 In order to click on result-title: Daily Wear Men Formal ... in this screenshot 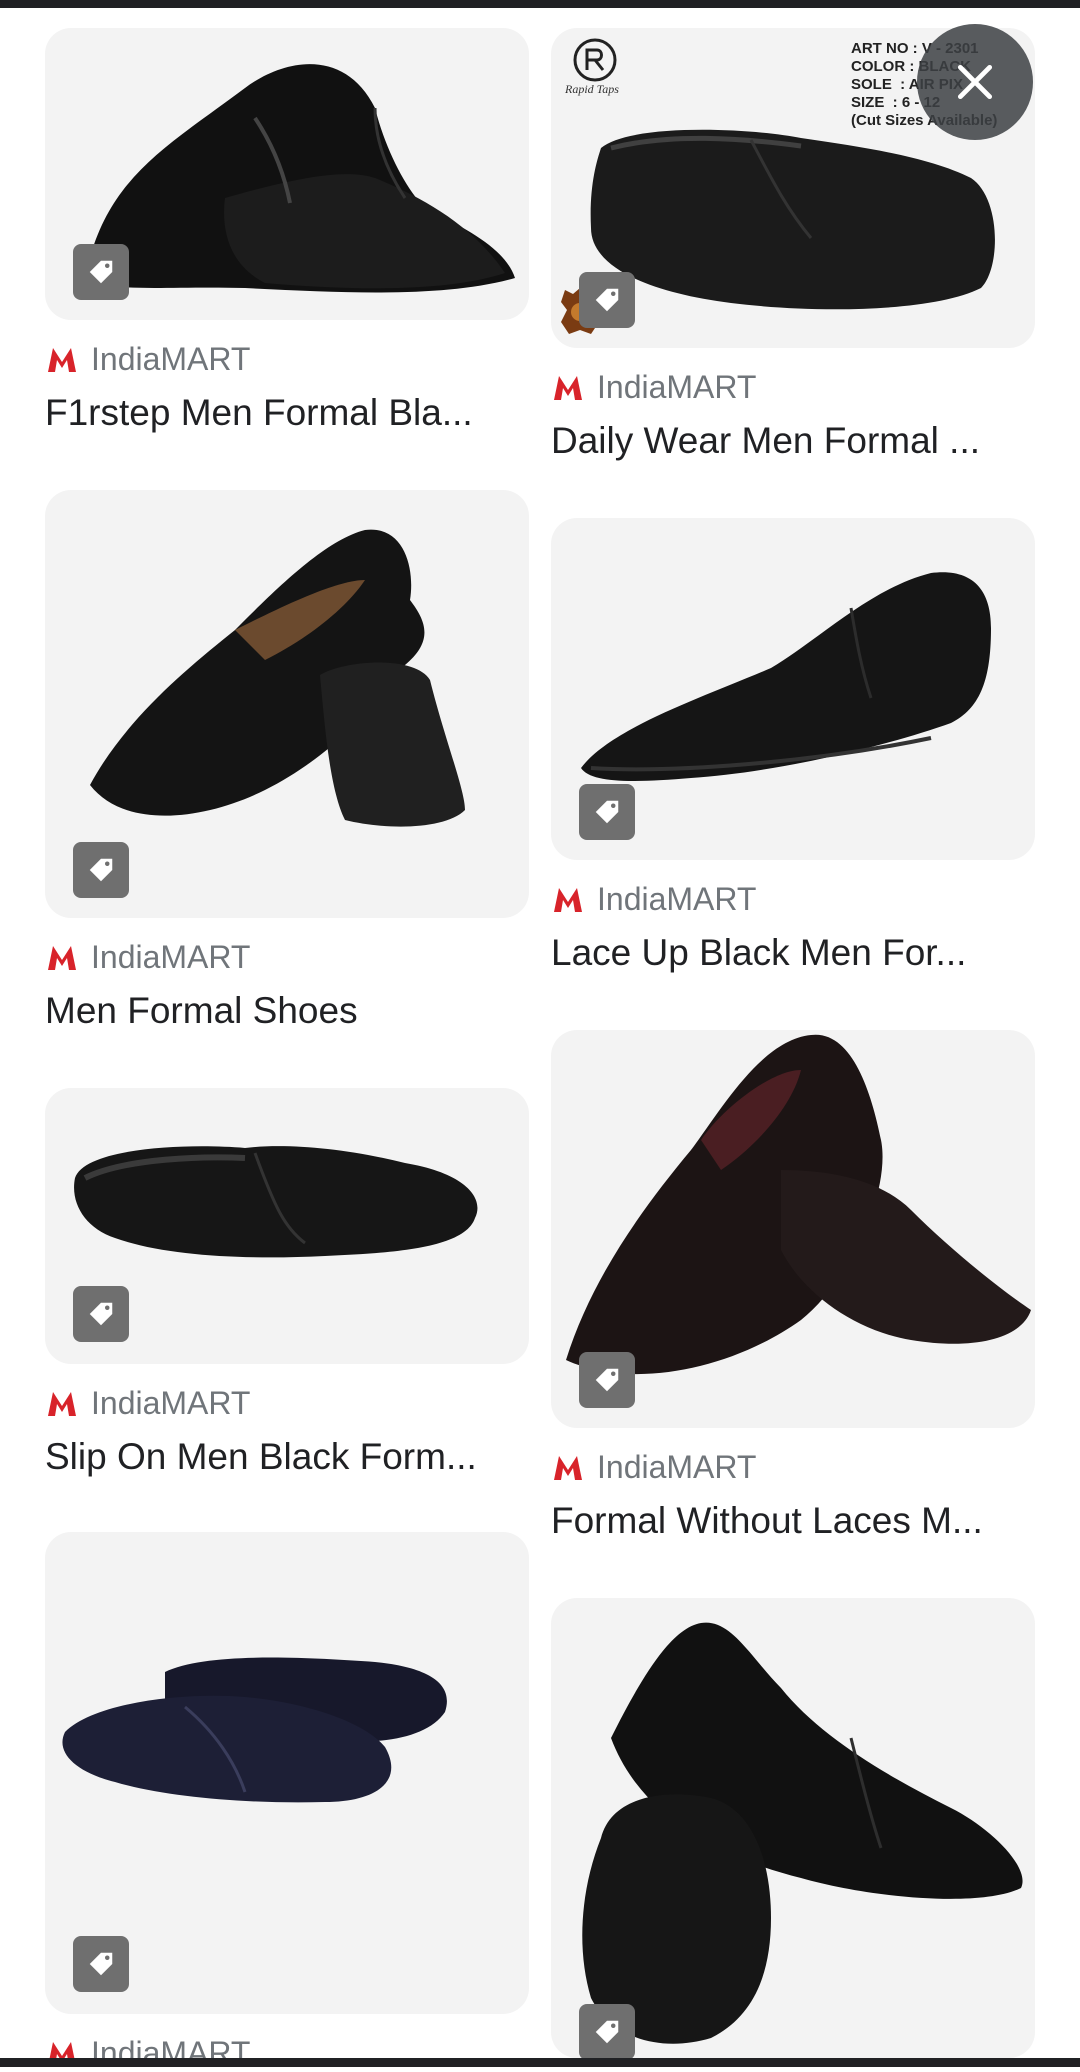, I will do `click(793, 441)`.